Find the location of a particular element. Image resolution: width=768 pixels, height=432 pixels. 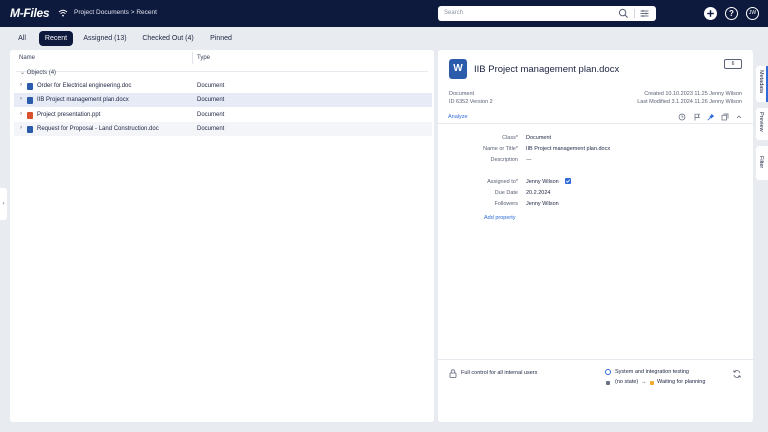

user-avatar: JW is located at coordinates (752, 13).